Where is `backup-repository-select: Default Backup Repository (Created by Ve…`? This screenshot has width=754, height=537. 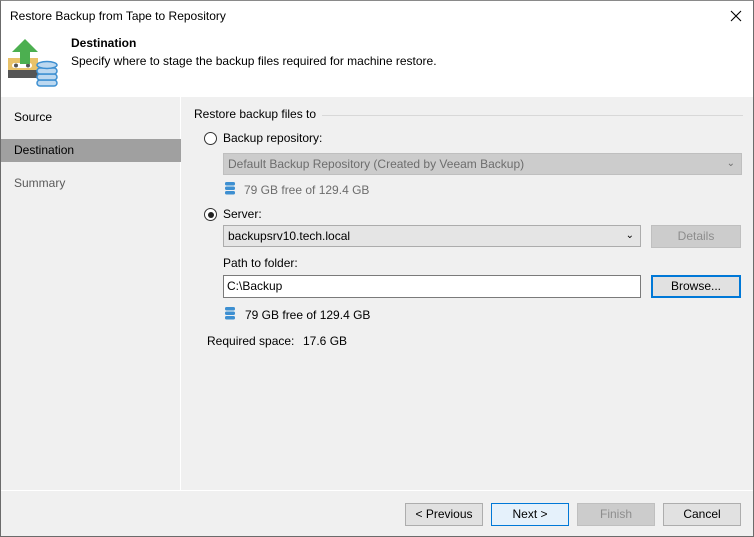
backup-repository-select: Default Backup Repository (Created by Ve… is located at coordinates (482, 164).